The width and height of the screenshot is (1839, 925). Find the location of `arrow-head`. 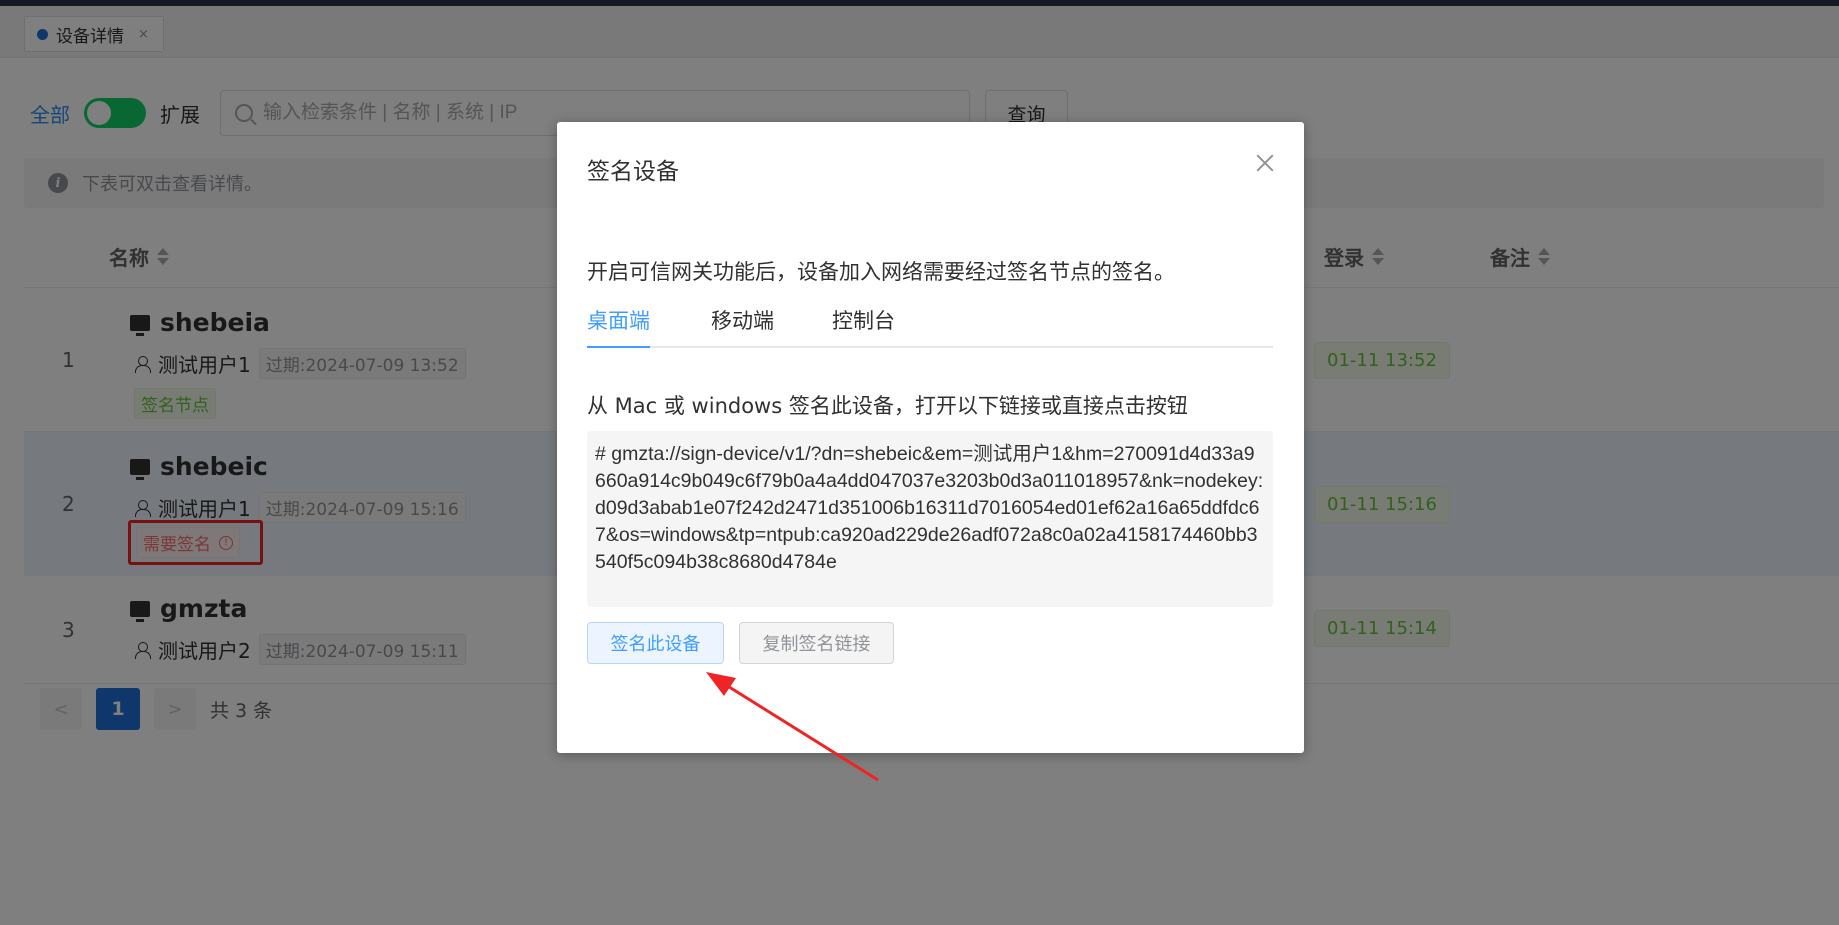

arrow-head is located at coordinates (721, 684).